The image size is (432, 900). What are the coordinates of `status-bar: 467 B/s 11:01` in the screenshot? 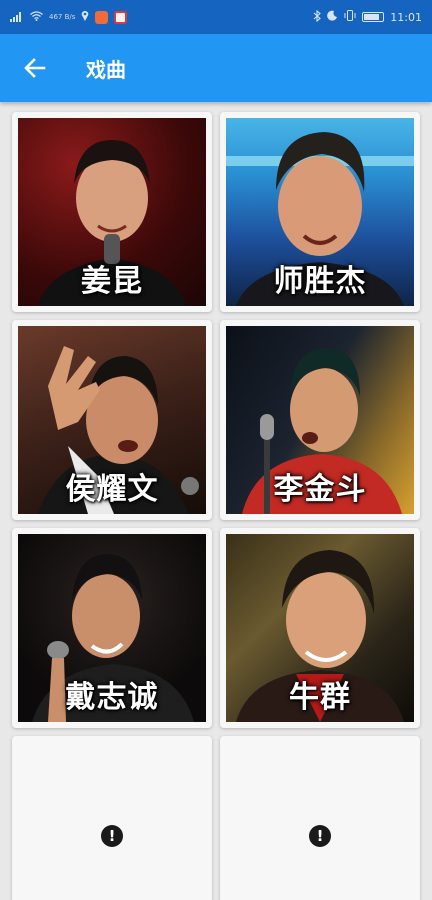 It's located at (216, 17).